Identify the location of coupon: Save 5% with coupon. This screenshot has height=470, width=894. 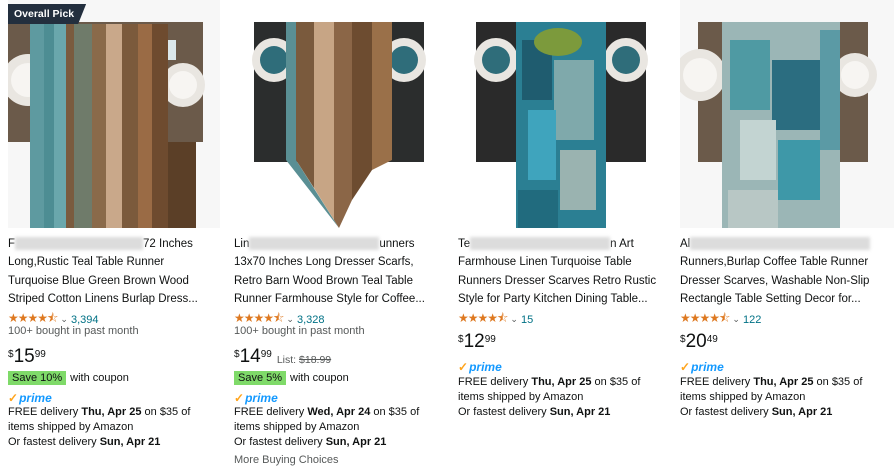
(291, 378).